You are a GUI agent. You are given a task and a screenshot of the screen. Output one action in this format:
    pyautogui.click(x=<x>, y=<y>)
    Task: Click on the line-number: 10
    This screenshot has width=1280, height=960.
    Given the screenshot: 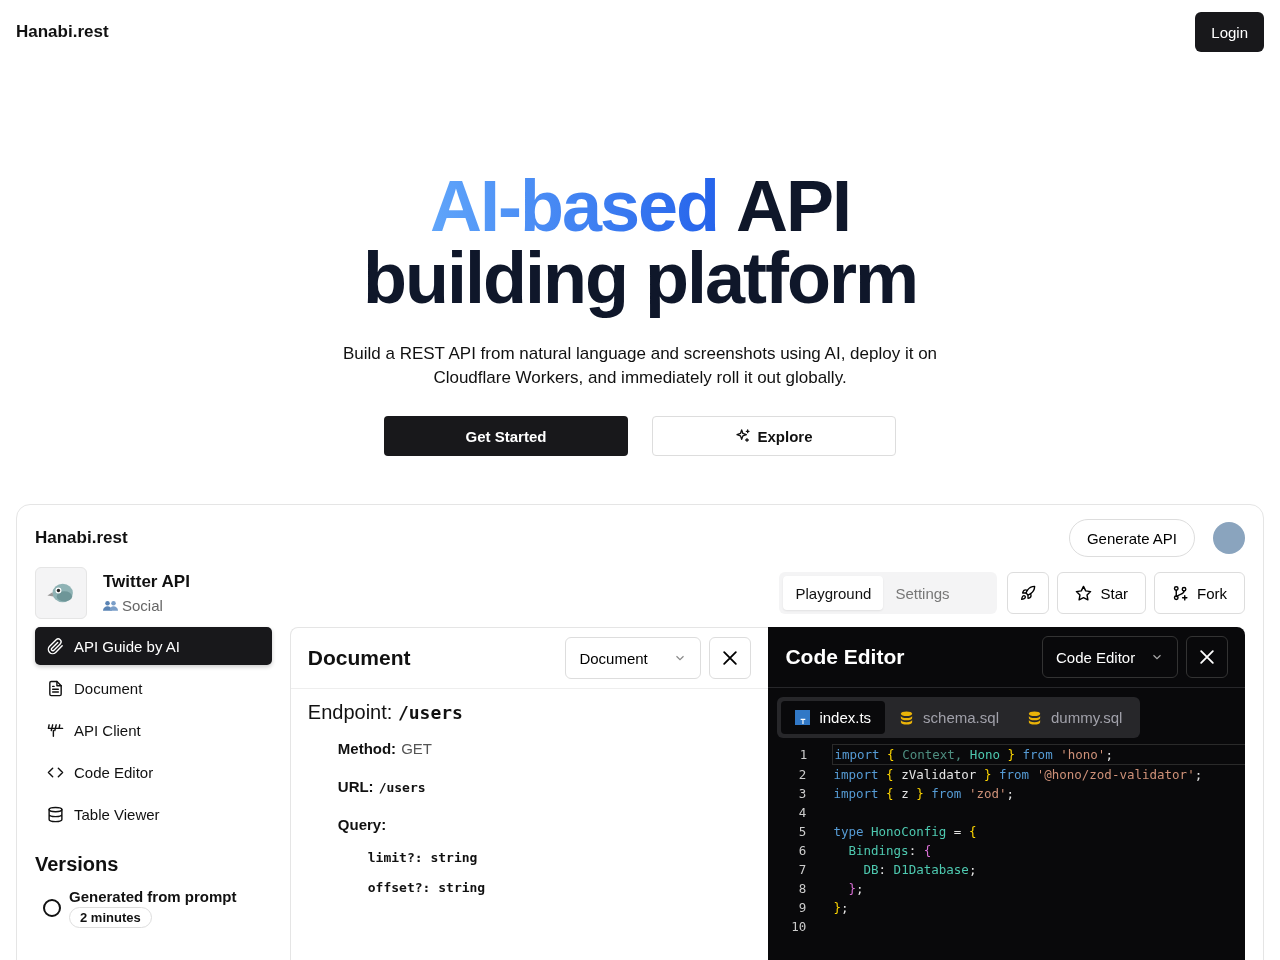 What is the action you would take?
    pyautogui.click(x=798, y=926)
    